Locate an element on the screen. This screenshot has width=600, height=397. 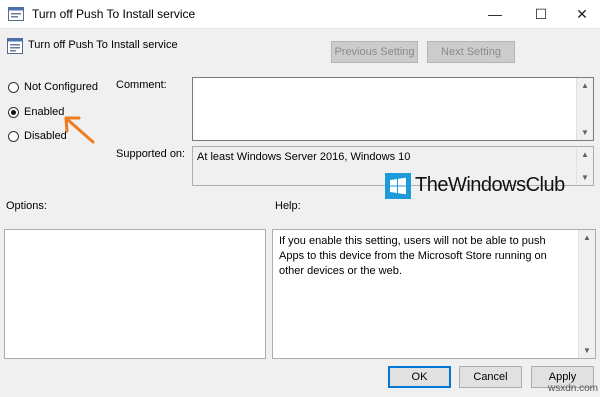
close-icon: ✕ is located at coordinates (582, 13).